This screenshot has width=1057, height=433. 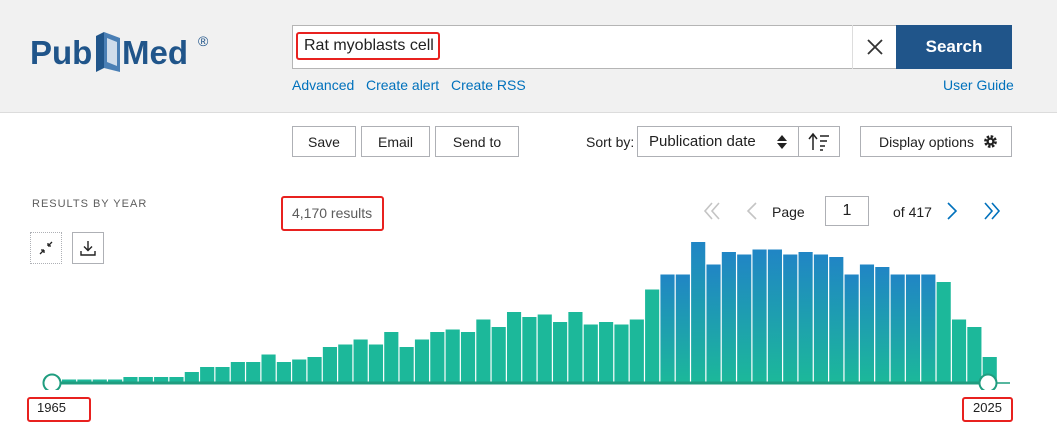 What do you see at coordinates (402, 85) in the screenshot?
I see `create-alert-link: Create alert` at bounding box center [402, 85].